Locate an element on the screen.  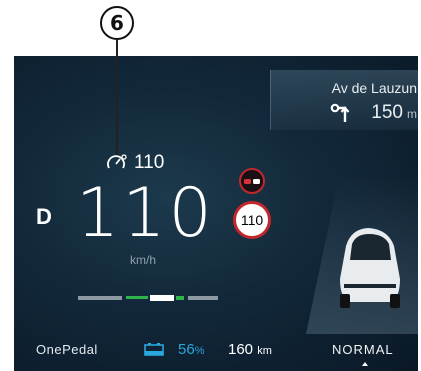
callout-leader-line is located at coordinates (117, 97).